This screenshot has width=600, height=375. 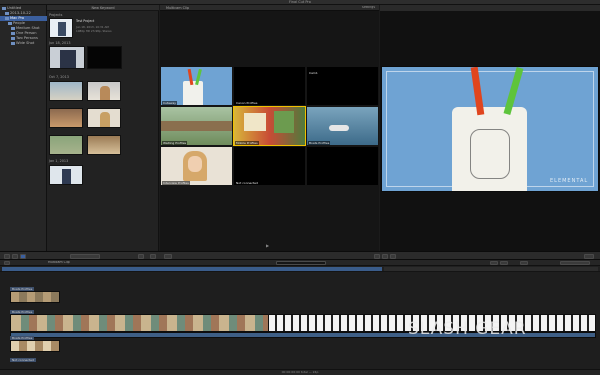 I want to click on filter-search-input, so click(x=85, y=256).